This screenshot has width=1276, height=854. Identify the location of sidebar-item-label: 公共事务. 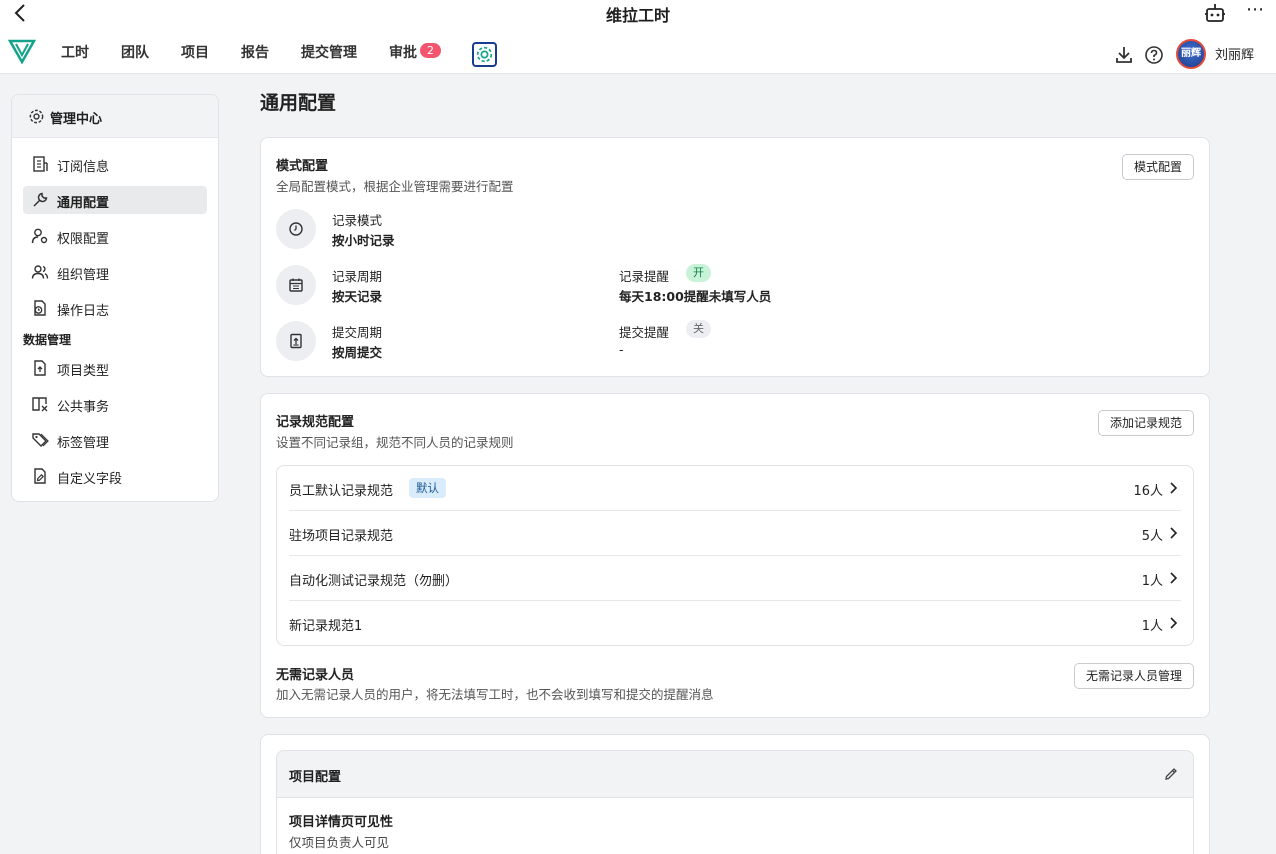
(83, 407).